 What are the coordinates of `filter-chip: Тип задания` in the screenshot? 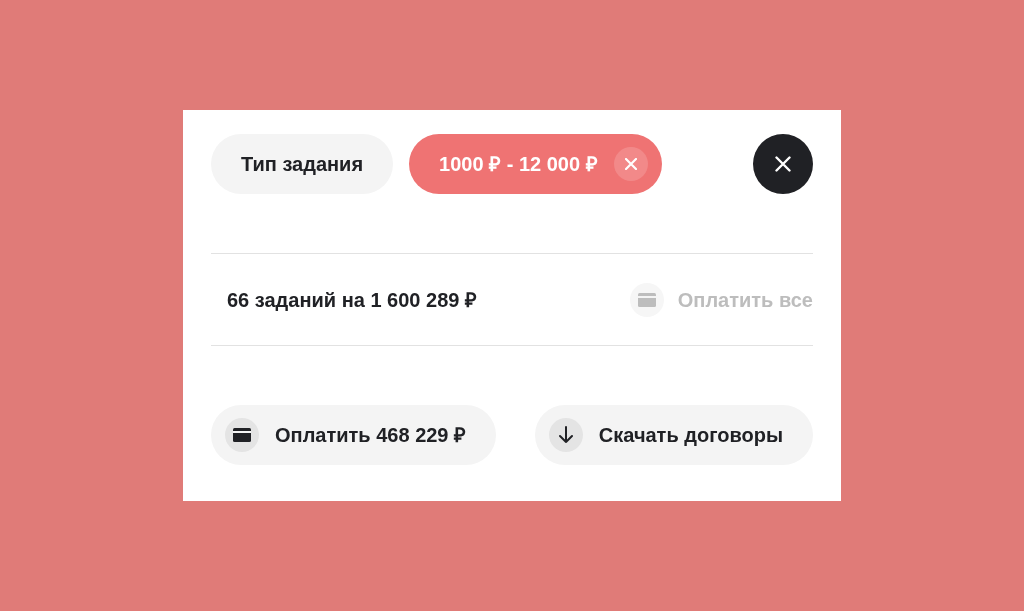 It's located at (302, 164).